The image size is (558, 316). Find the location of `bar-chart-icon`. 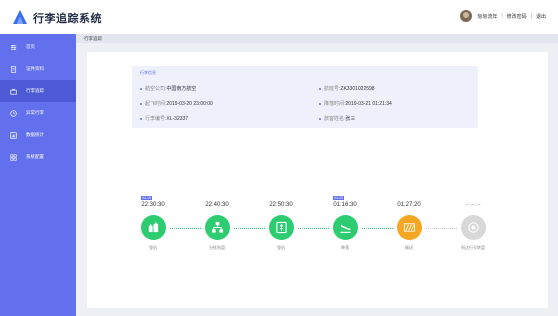

bar-chart-icon is located at coordinates (13, 135).